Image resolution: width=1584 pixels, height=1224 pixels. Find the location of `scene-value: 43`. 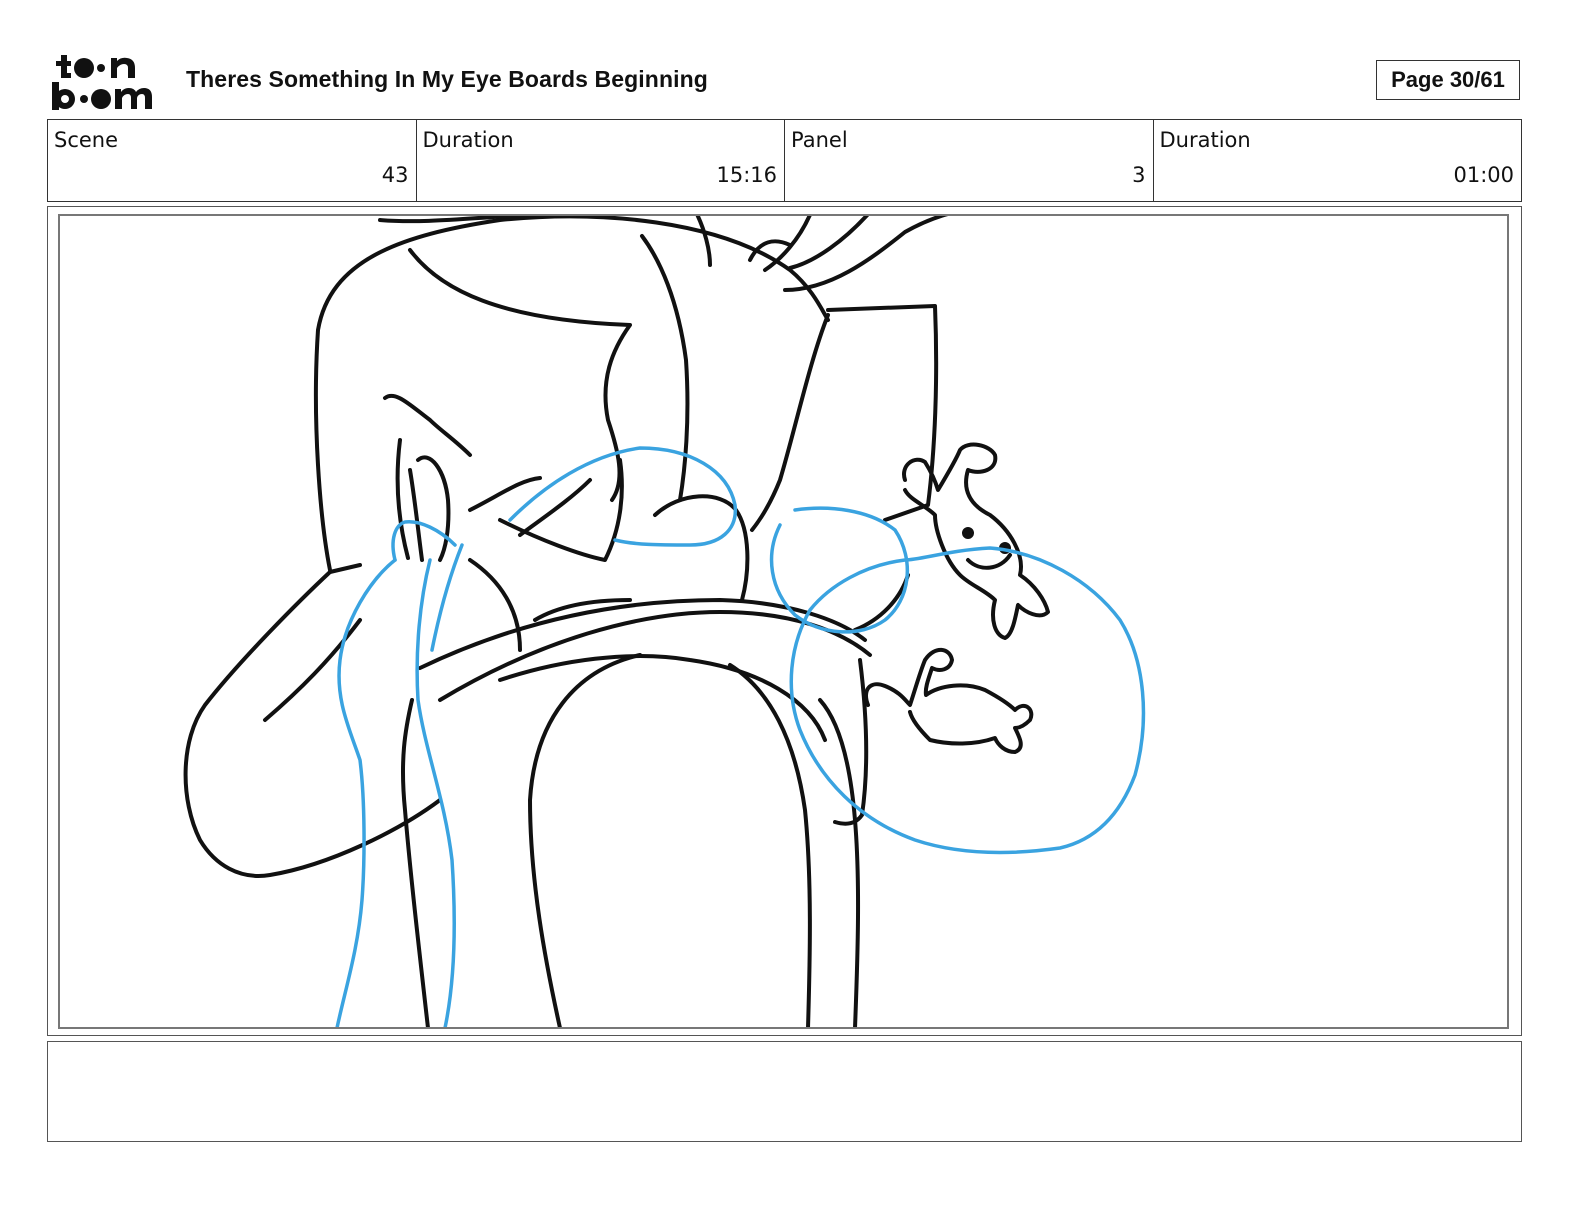

scene-value: 43 is located at coordinates (395, 175).